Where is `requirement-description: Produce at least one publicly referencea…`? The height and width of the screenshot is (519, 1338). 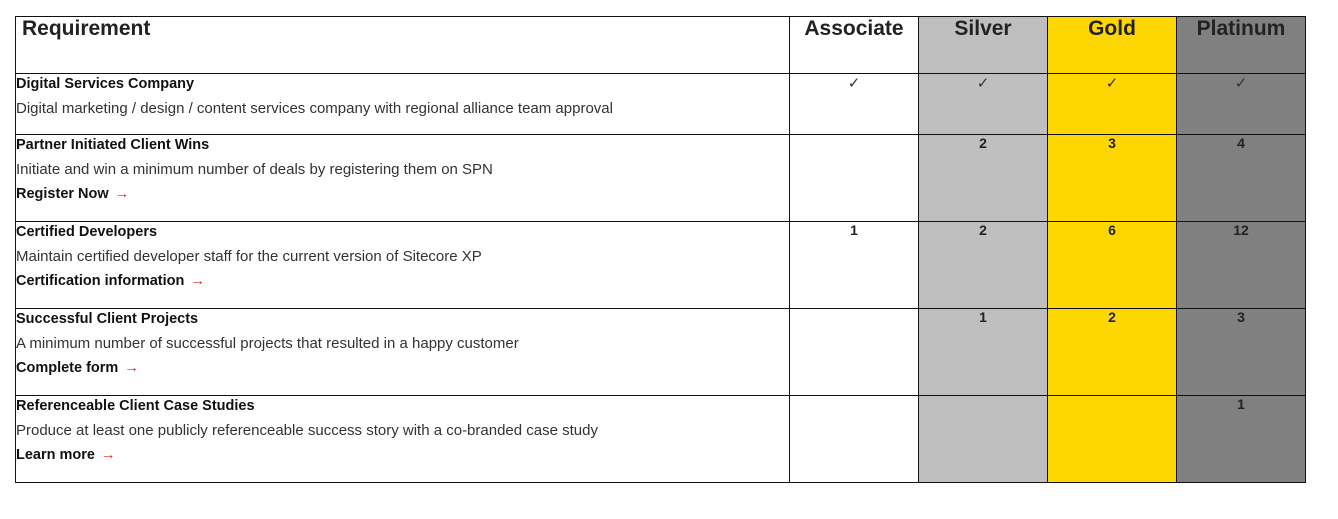 requirement-description: Produce at least one publicly referencea… is located at coordinates (307, 430).